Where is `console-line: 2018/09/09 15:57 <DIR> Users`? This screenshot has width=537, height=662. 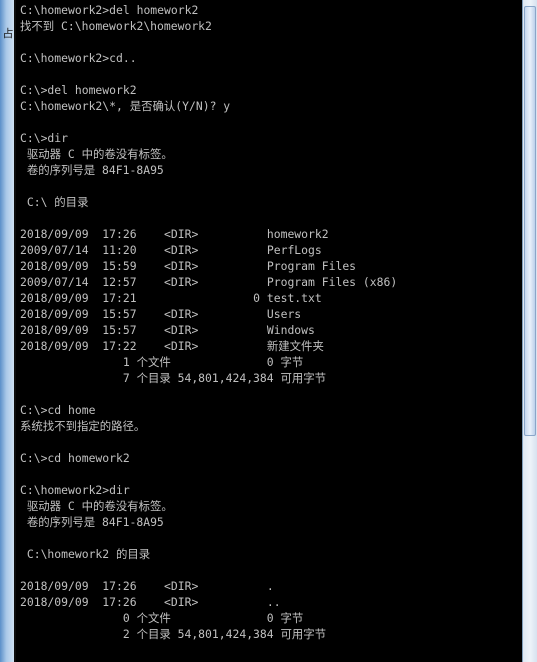
console-line: 2018/09/09 15:57 <DIR> Users is located at coordinates (161, 314).